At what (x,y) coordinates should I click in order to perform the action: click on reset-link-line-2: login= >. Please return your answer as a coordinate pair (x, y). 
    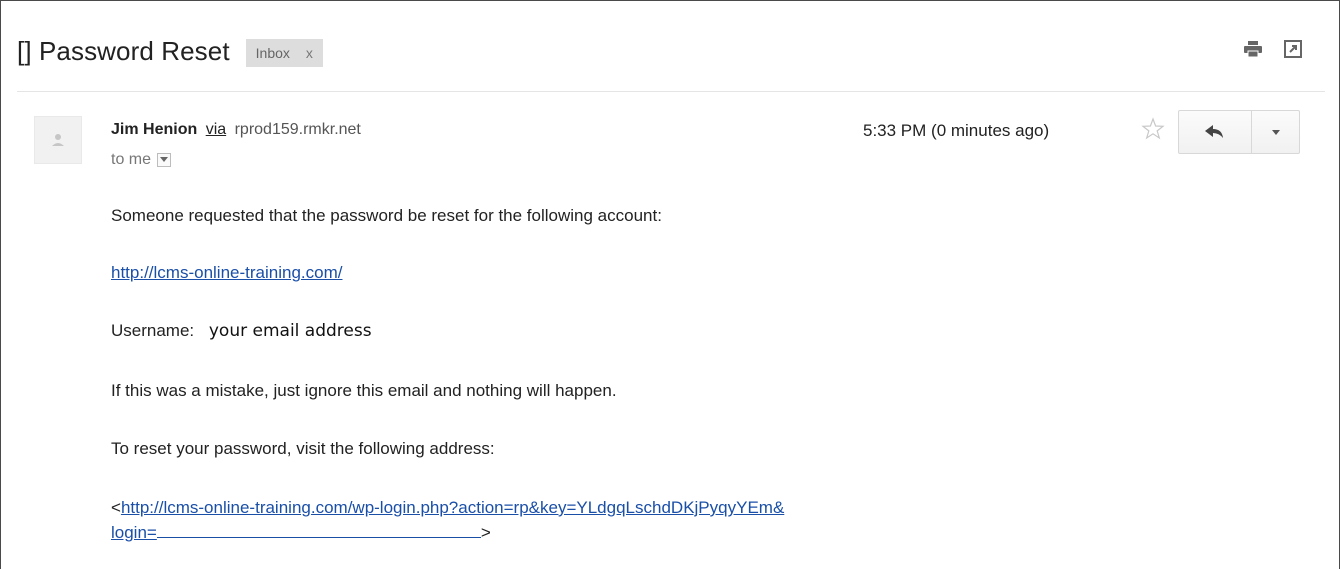
    Looking at the image, I should click on (301, 533).